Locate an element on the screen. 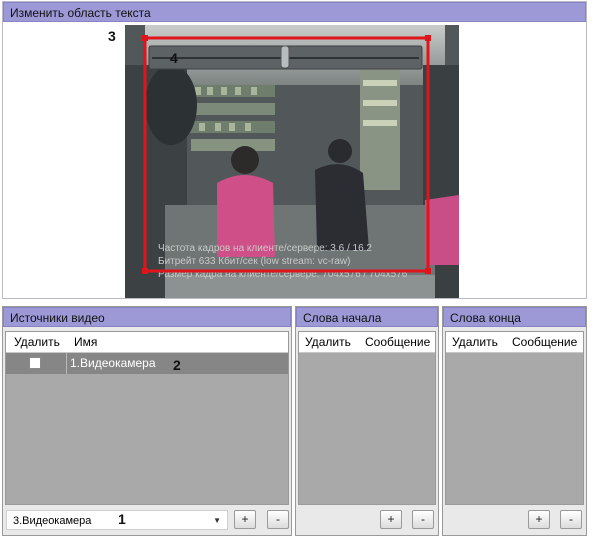  callout-3: 3 is located at coordinates (112, 36).